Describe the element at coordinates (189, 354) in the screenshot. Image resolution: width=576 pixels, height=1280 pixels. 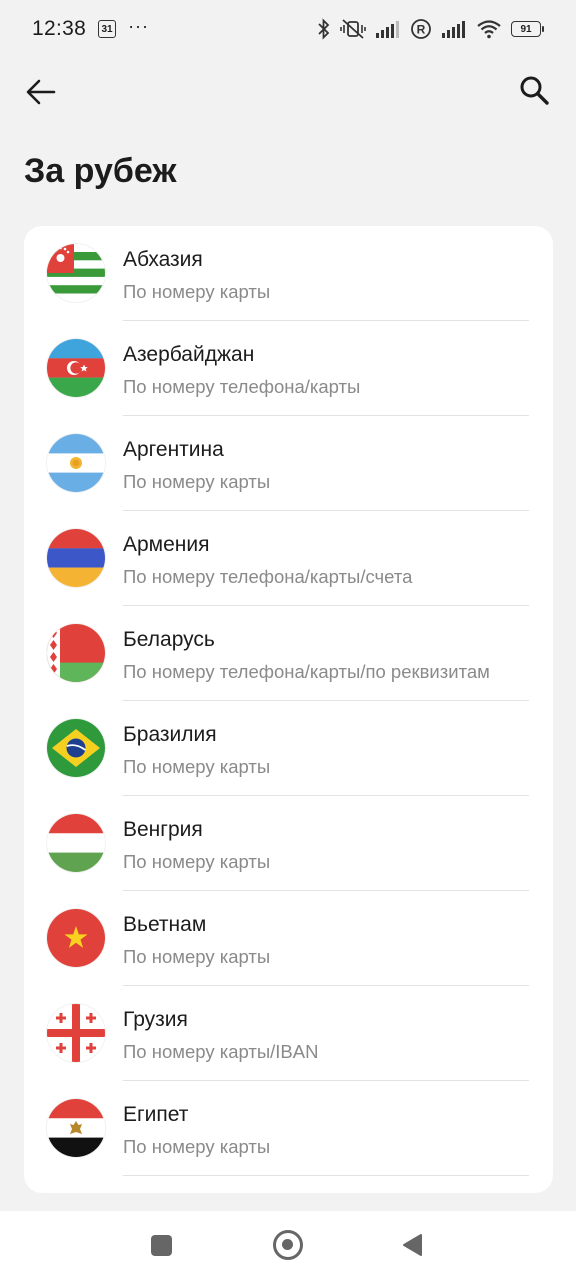
I see `country-name: Азербайджан` at that location.